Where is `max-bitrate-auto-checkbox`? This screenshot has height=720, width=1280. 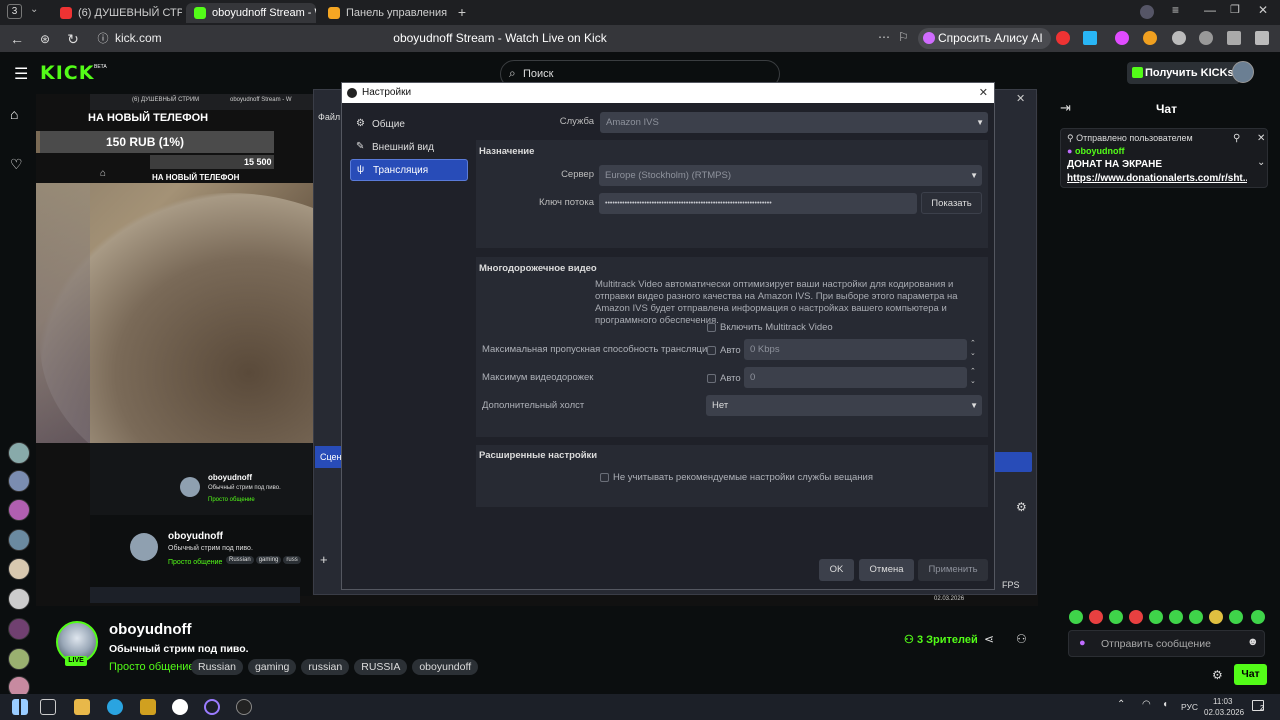 max-bitrate-auto-checkbox is located at coordinates (711, 350).